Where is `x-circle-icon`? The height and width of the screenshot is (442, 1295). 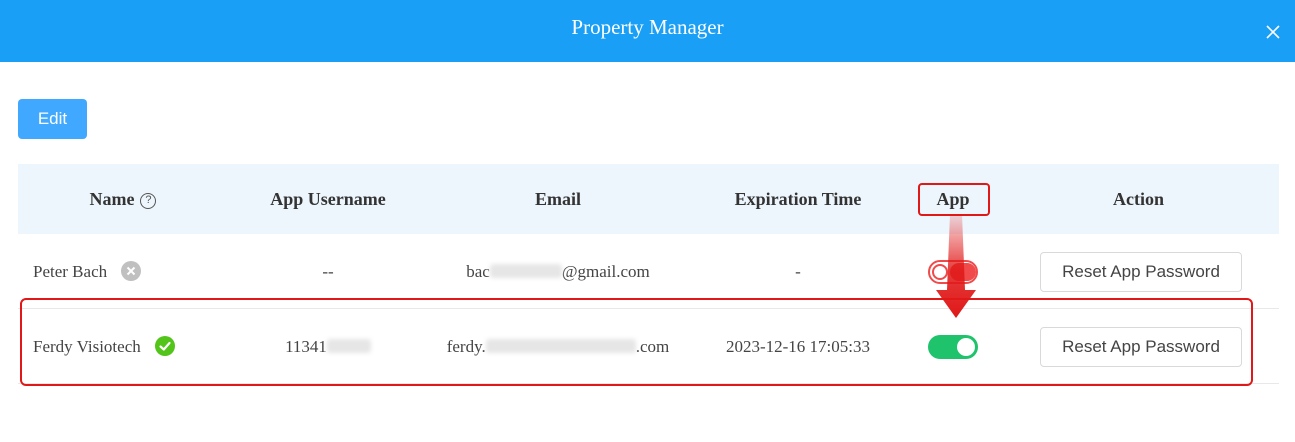
x-circle-icon is located at coordinates (131, 271).